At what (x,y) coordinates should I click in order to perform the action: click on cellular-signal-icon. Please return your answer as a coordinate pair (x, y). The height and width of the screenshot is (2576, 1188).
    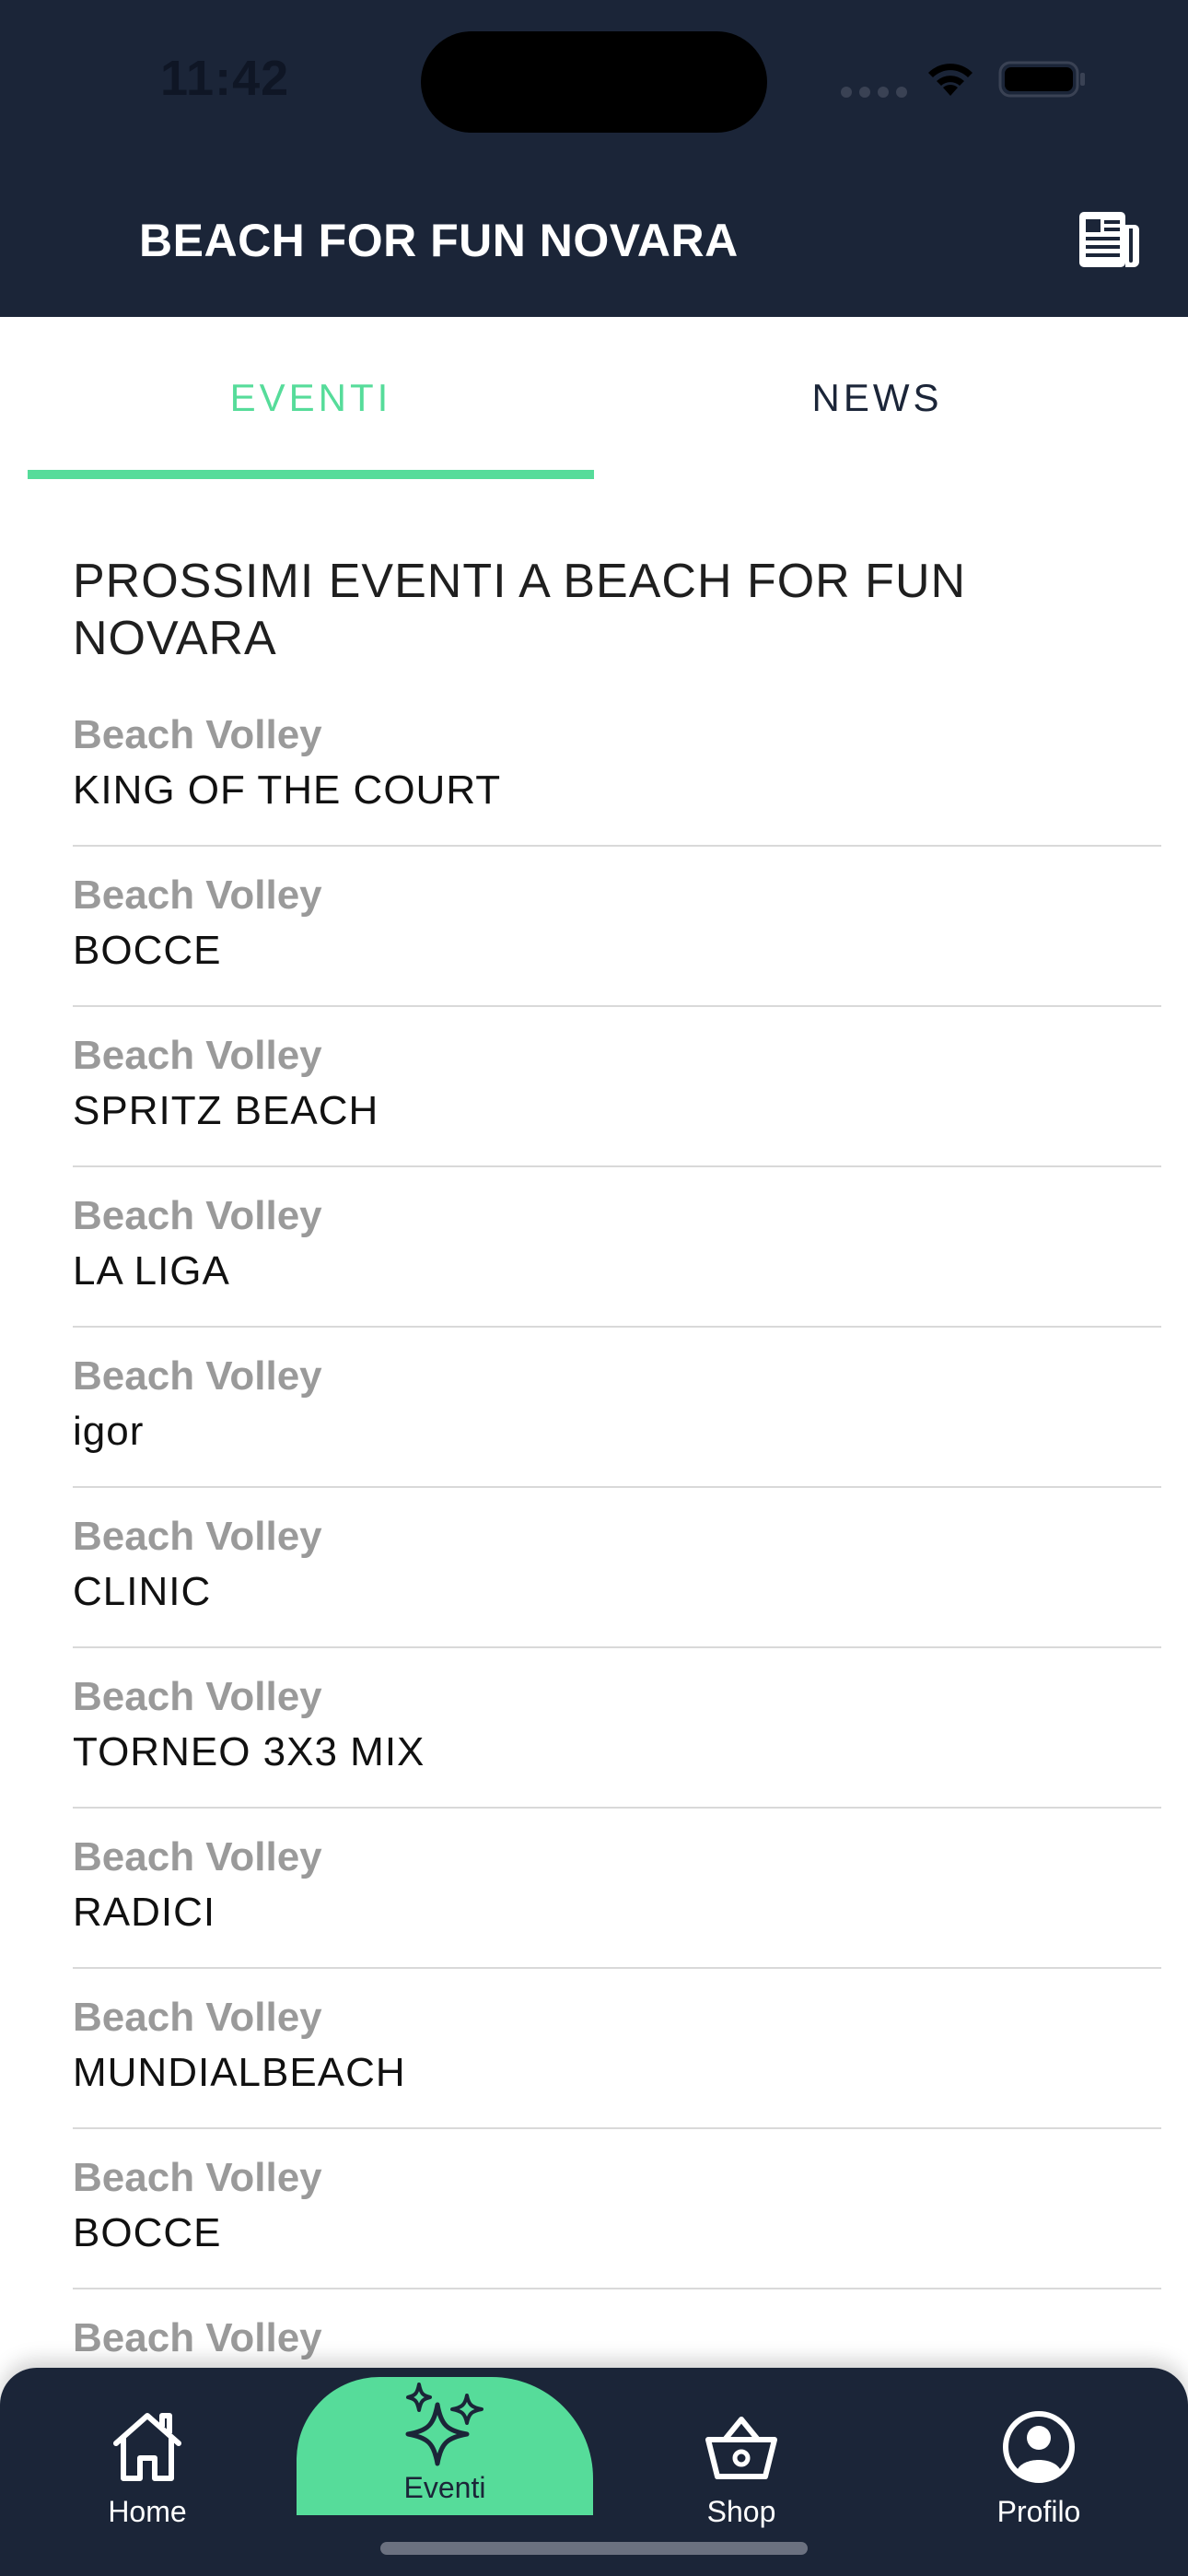
    Looking at the image, I should click on (874, 92).